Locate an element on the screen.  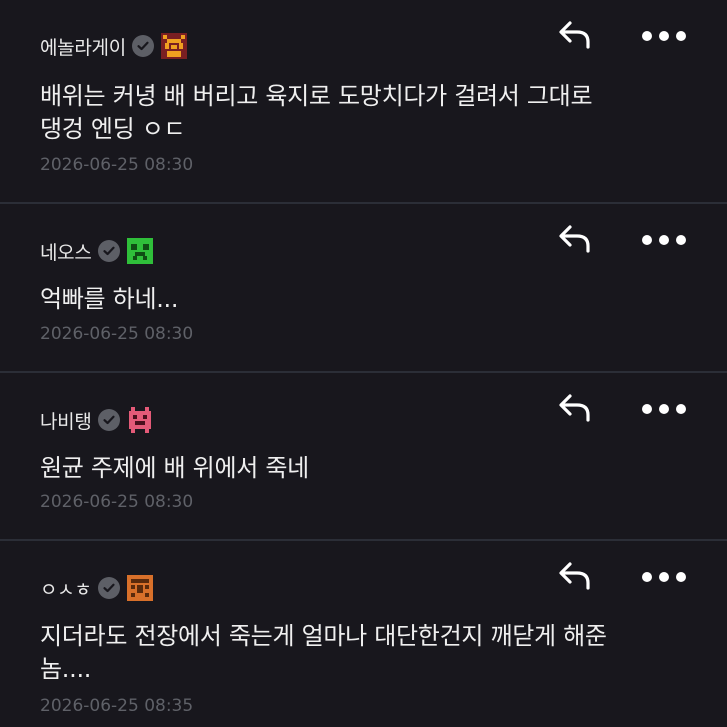
comment-header: ㅇㅅㅎ is located at coordinates (96, 588).